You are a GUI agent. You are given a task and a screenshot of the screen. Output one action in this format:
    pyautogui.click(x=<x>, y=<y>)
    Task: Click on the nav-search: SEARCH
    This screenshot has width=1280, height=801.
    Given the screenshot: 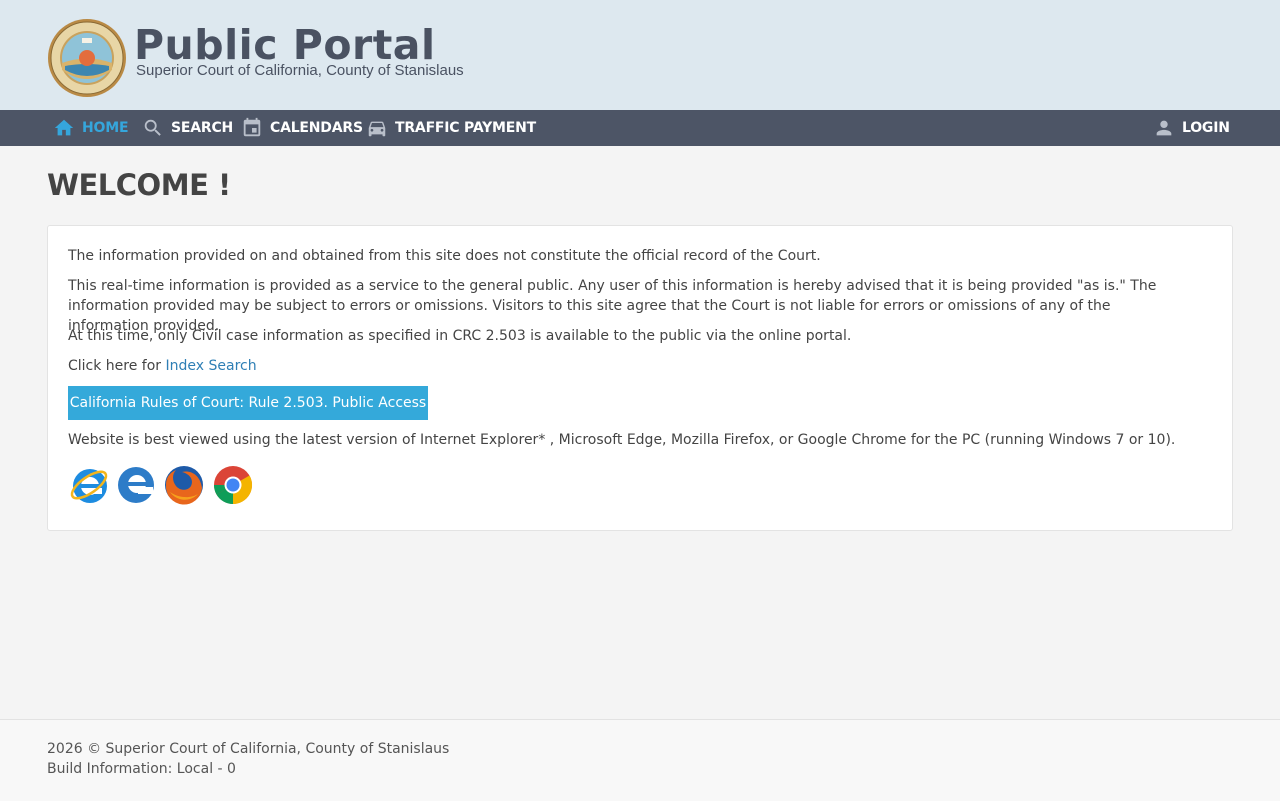 What is the action you would take?
    pyautogui.click(x=187, y=128)
    